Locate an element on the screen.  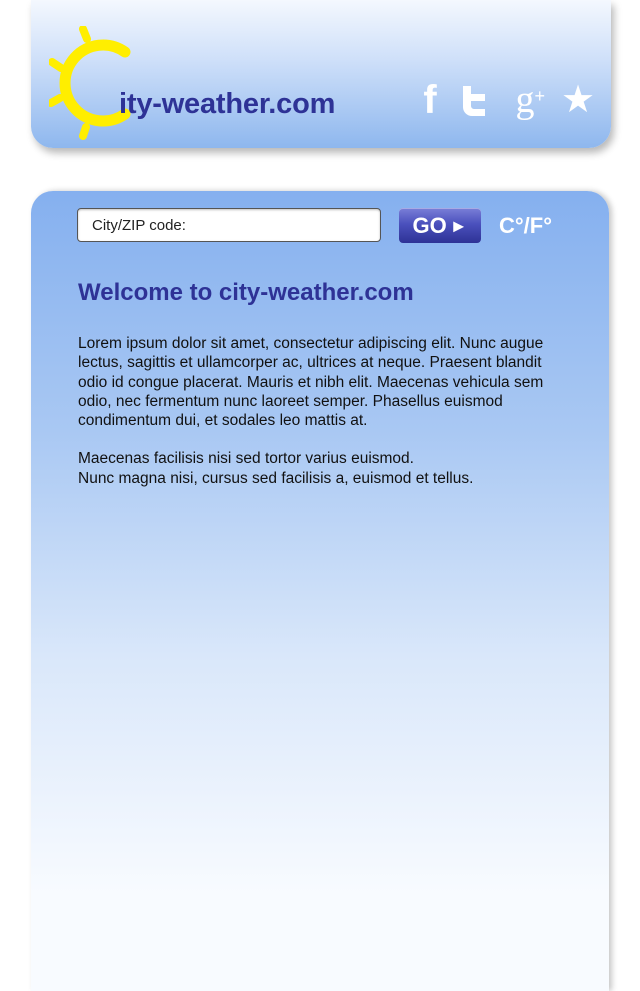
site-logo-text: ity-weather.com is located at coordinates (227, 104).